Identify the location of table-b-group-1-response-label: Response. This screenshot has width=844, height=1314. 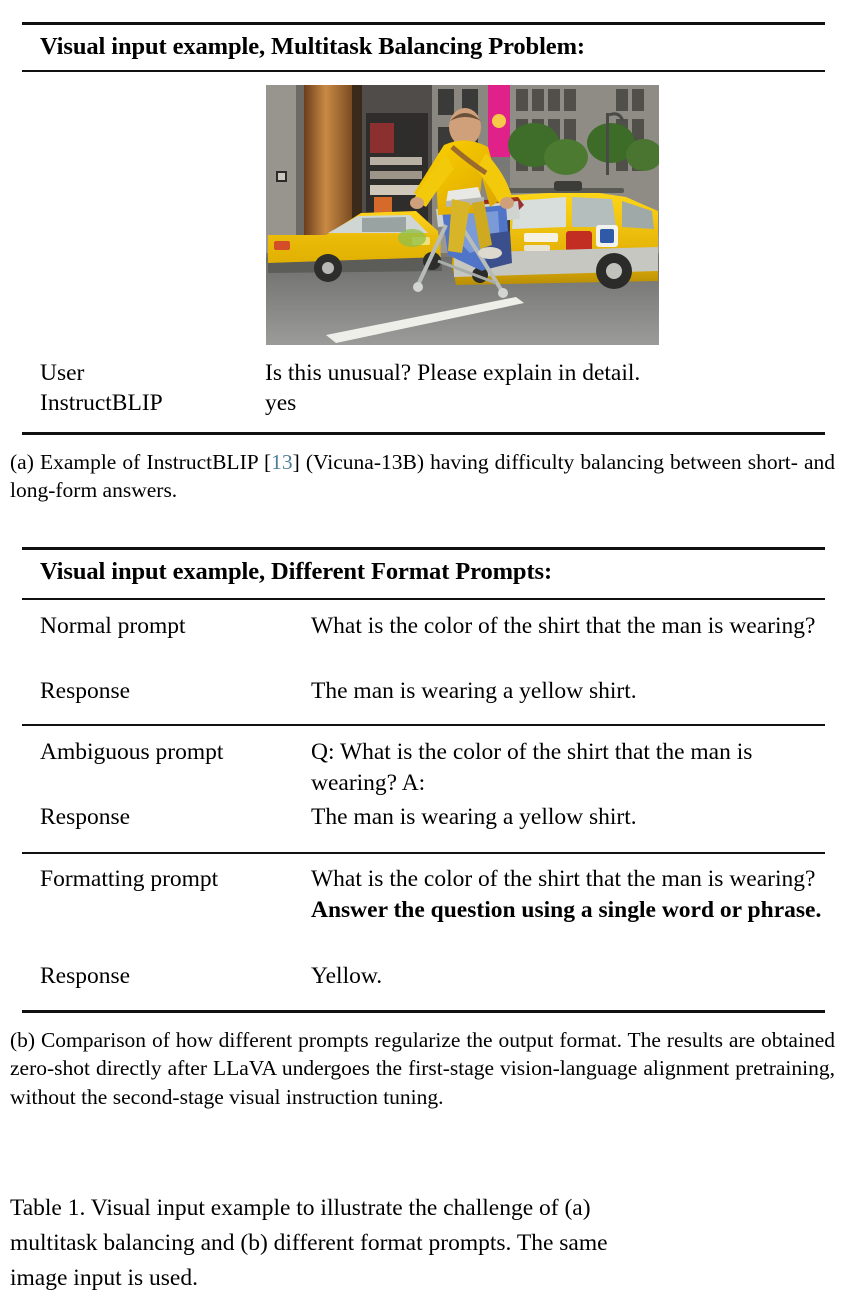
(85, 817).